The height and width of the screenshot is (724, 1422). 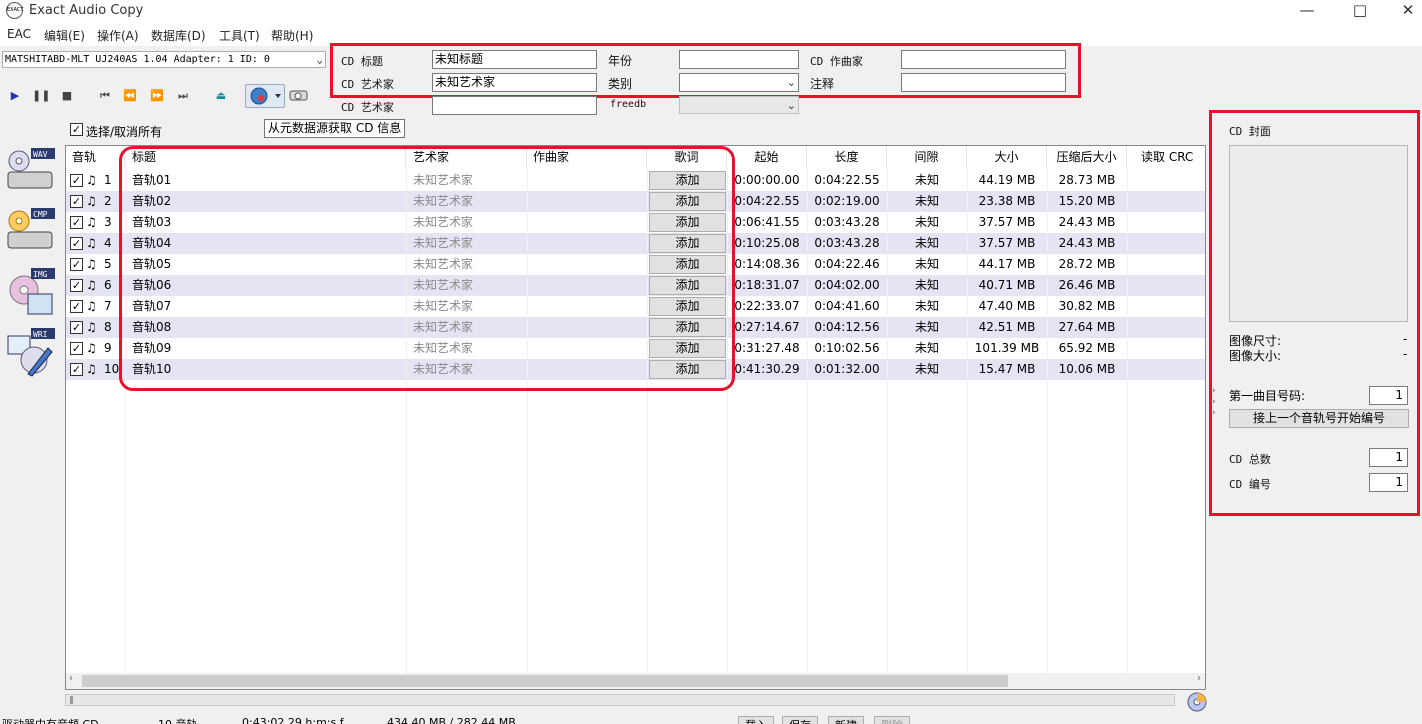 I want to click on col-header-crc: 读取 CRC, so click(x=1166, y=157).